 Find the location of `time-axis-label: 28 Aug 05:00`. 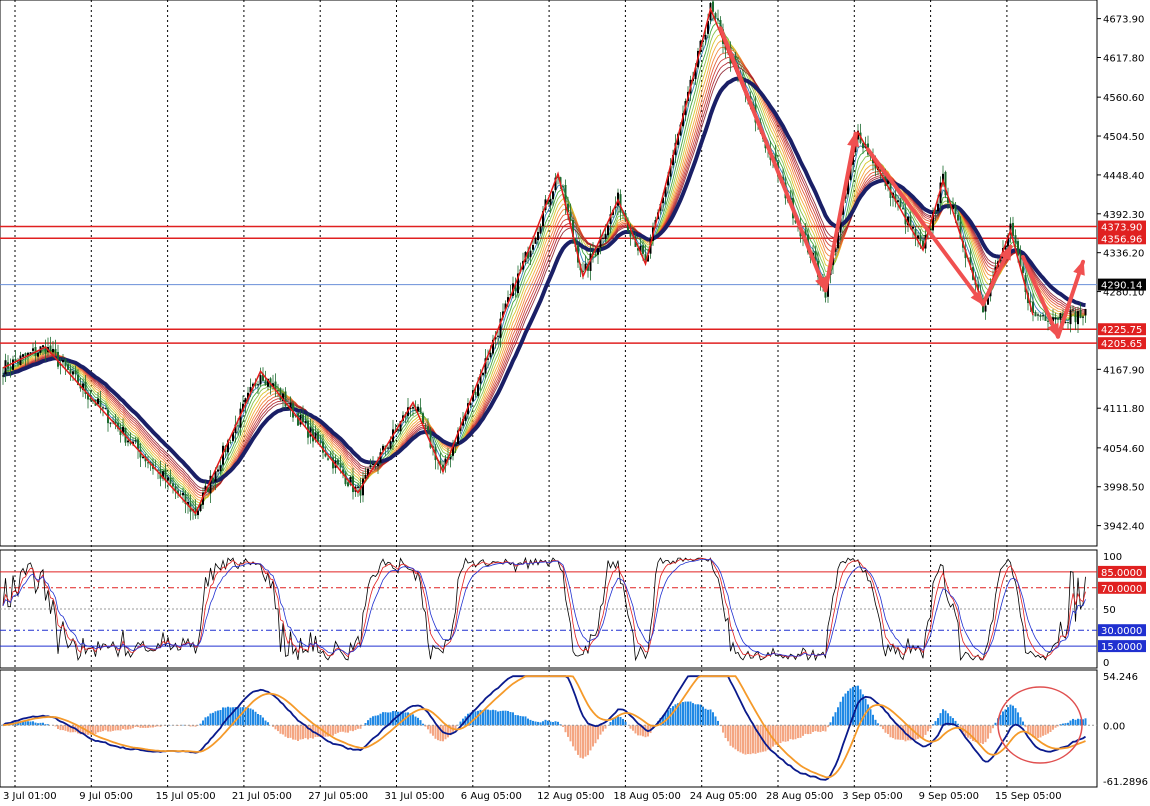

time-axis-label: 28 Aug 05:00 is located at coordinates (799, 796).